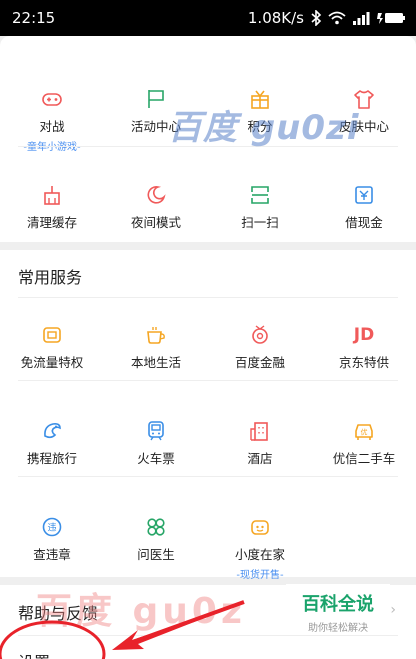 This screenshot has height=659, width=416. What do you see at coordinates (156, 99) in the screenshot?
I see `flag-icon` at bounding box center [156, 99].